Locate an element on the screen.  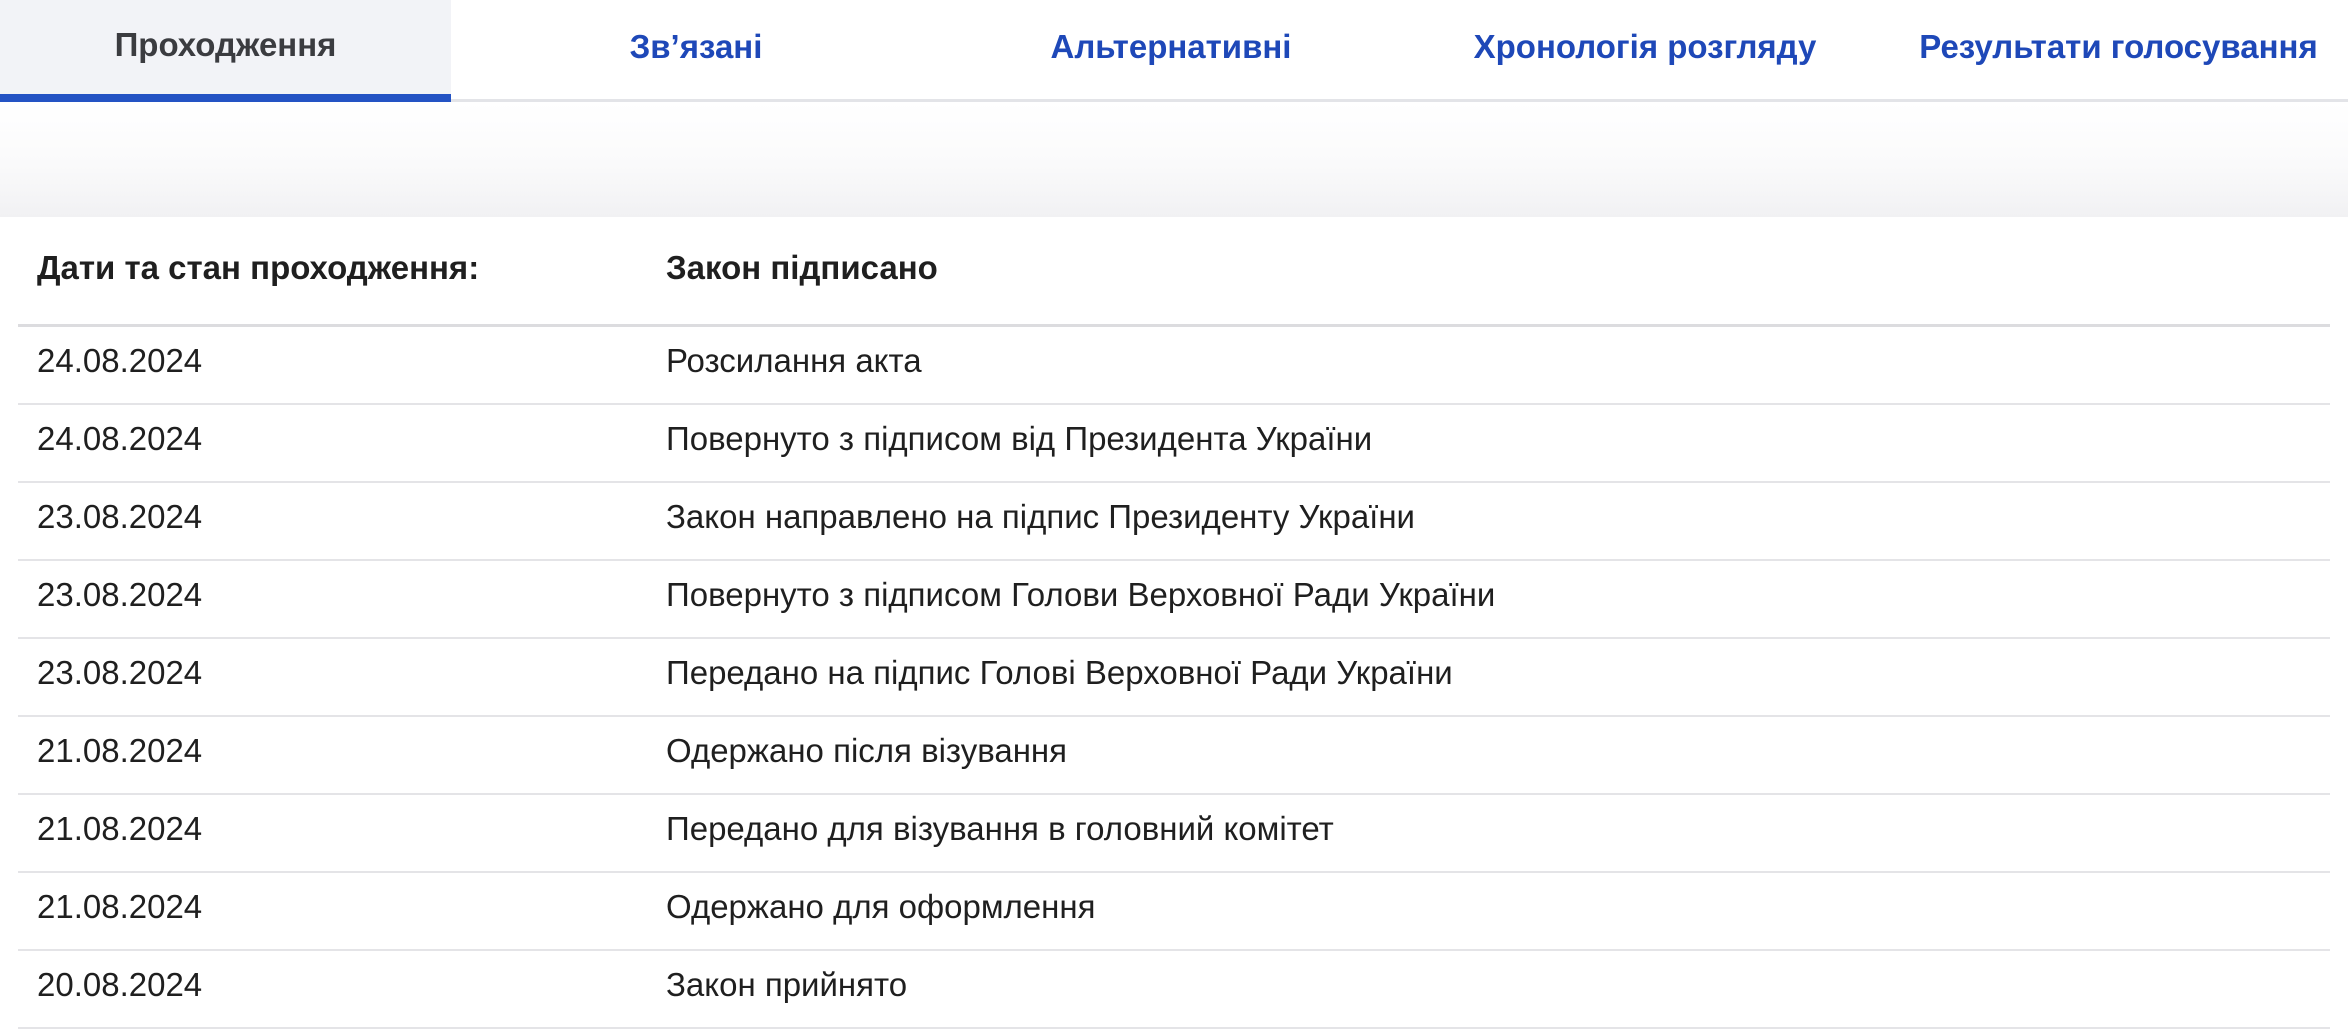
tab-label: Результати голосування is located at coordinates (2118, 46).